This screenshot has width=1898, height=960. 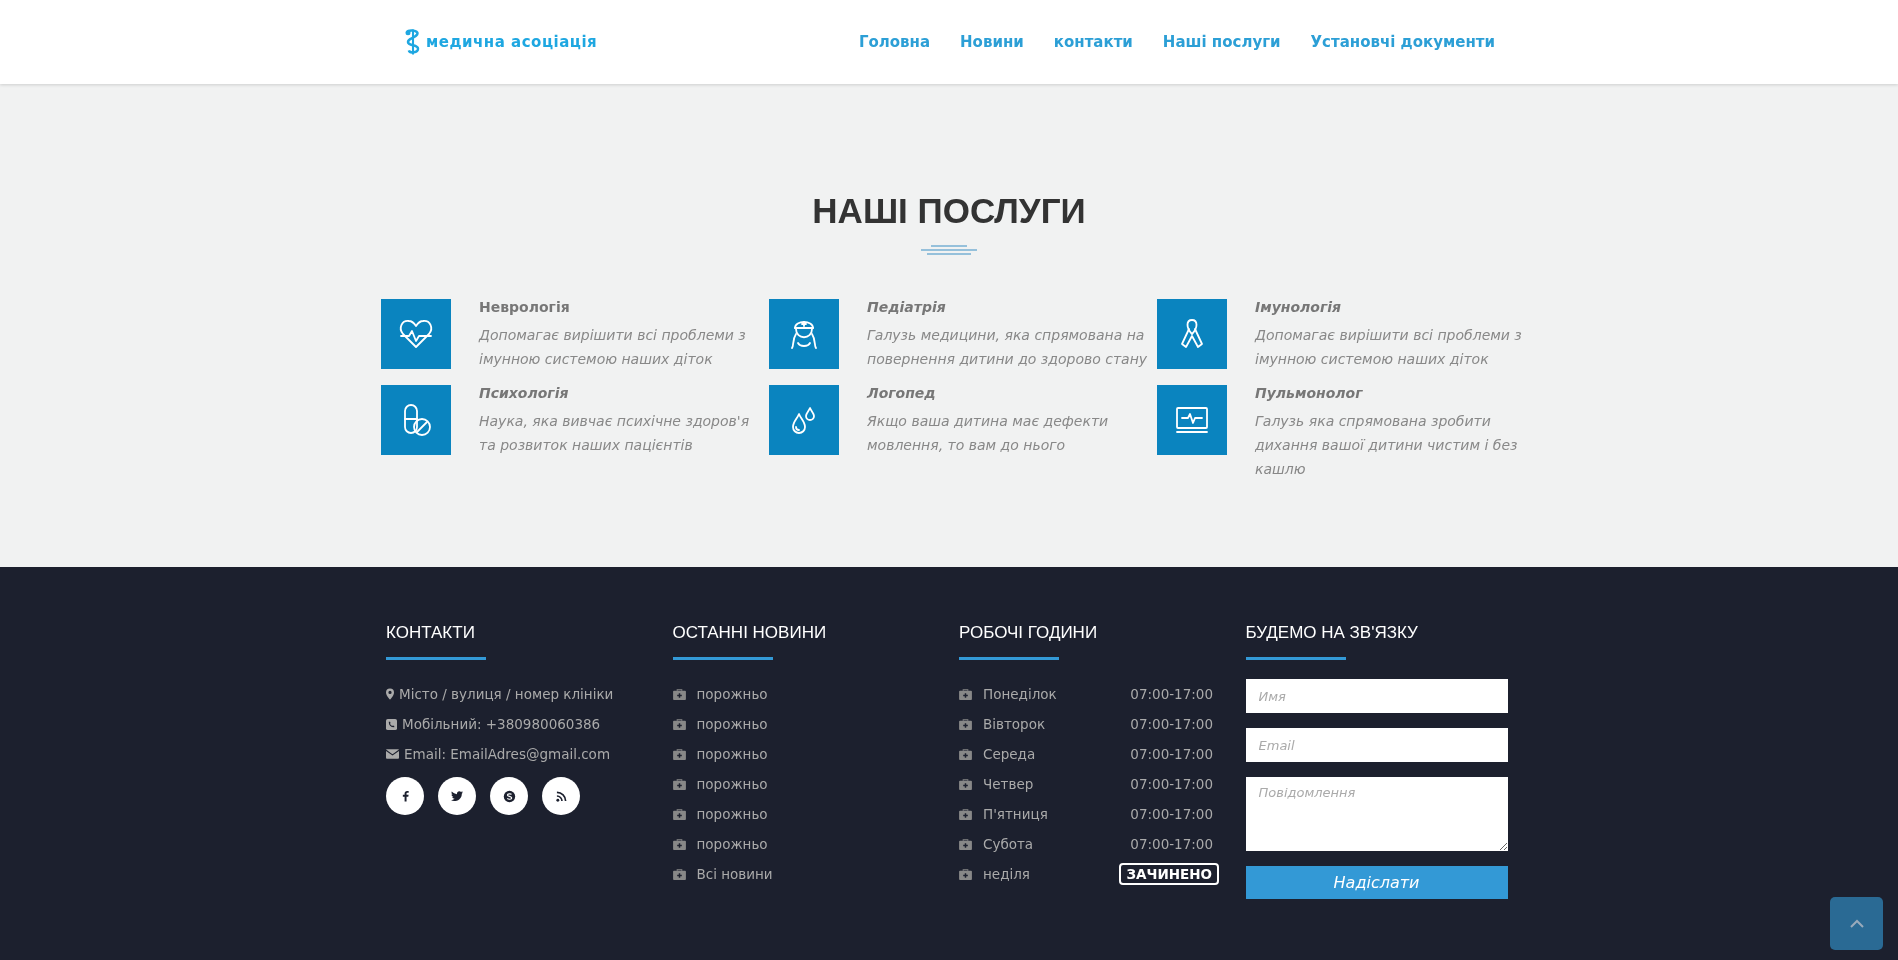 What do you see at coordinates (949, 211) in the screenshot?
I see `section-title: НАШІ ПОСЛУГИ` at bounding box center [949, 211].